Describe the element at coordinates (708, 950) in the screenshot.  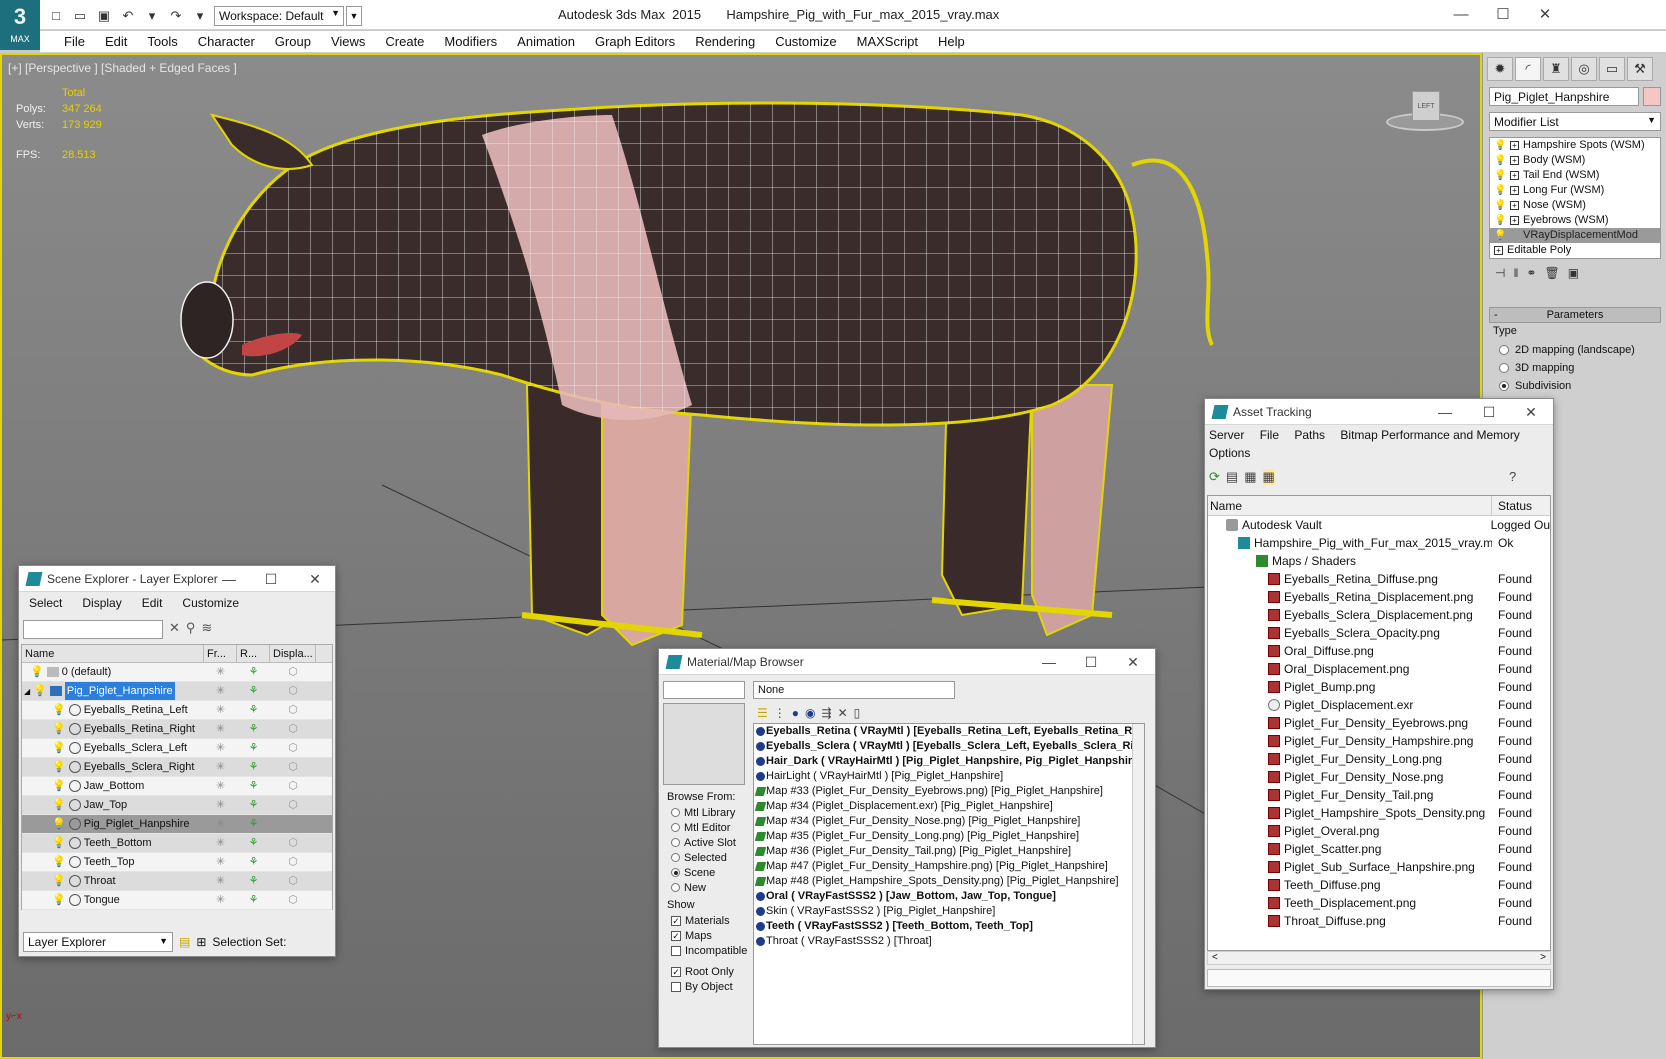
I see `show-incompatible: Incompatible` at that location.